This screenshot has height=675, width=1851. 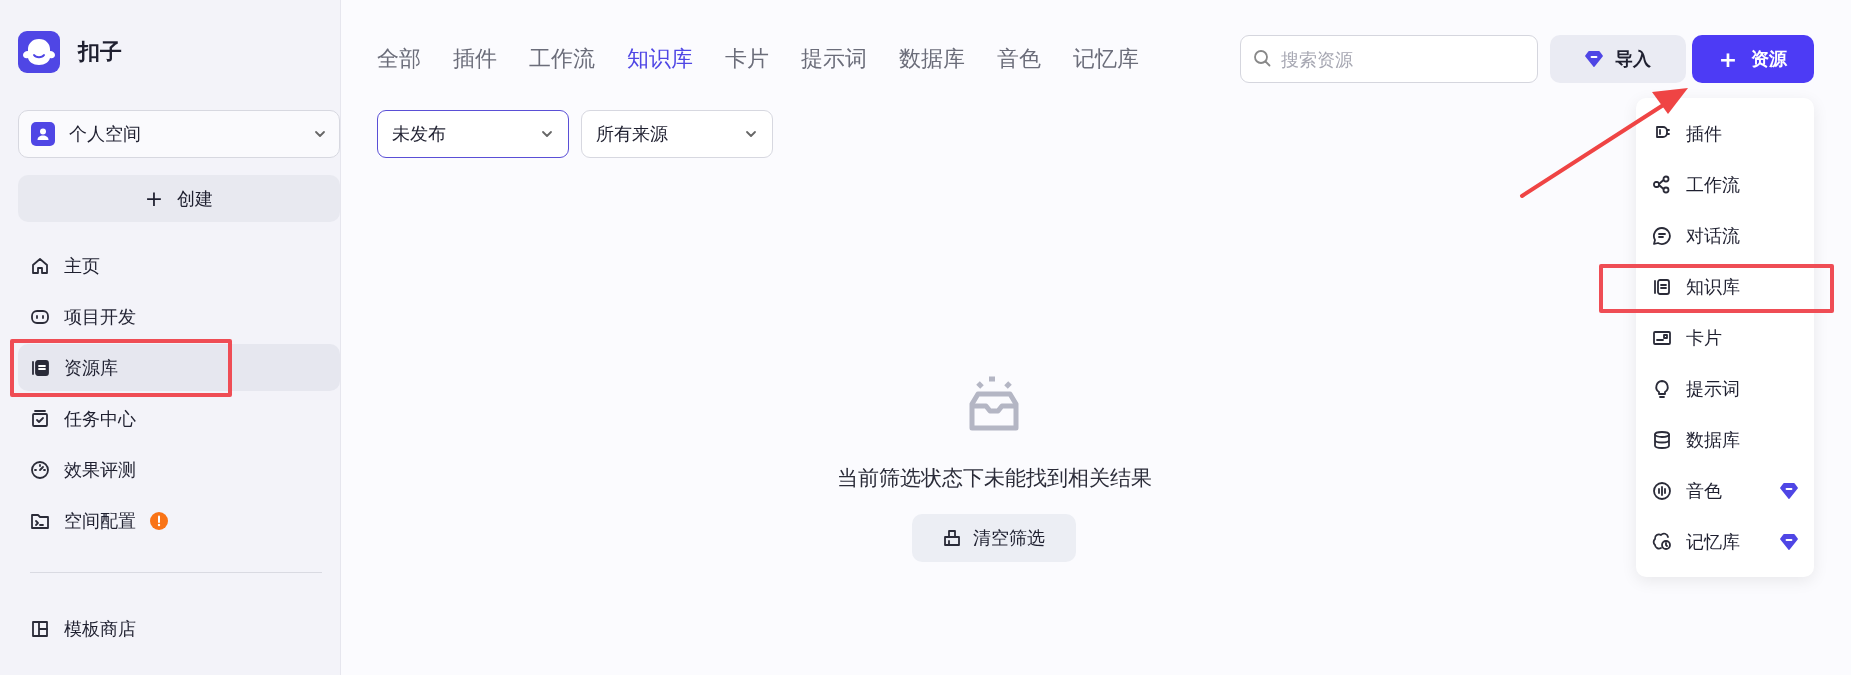 I want to click on sidebar-item: 资源库, so click(x=179, y=367).